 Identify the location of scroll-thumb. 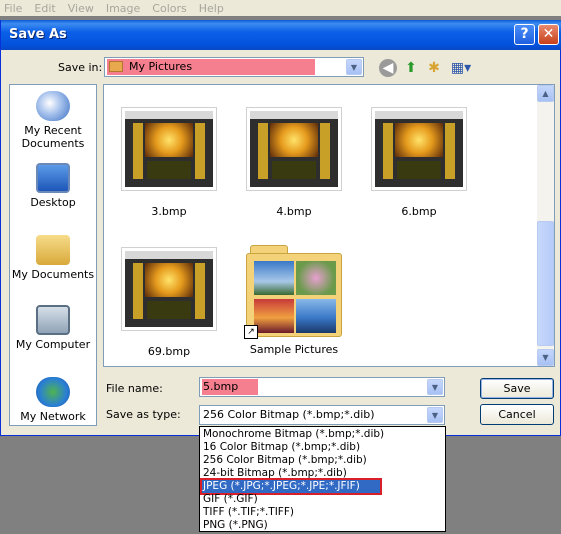
(545, 283).